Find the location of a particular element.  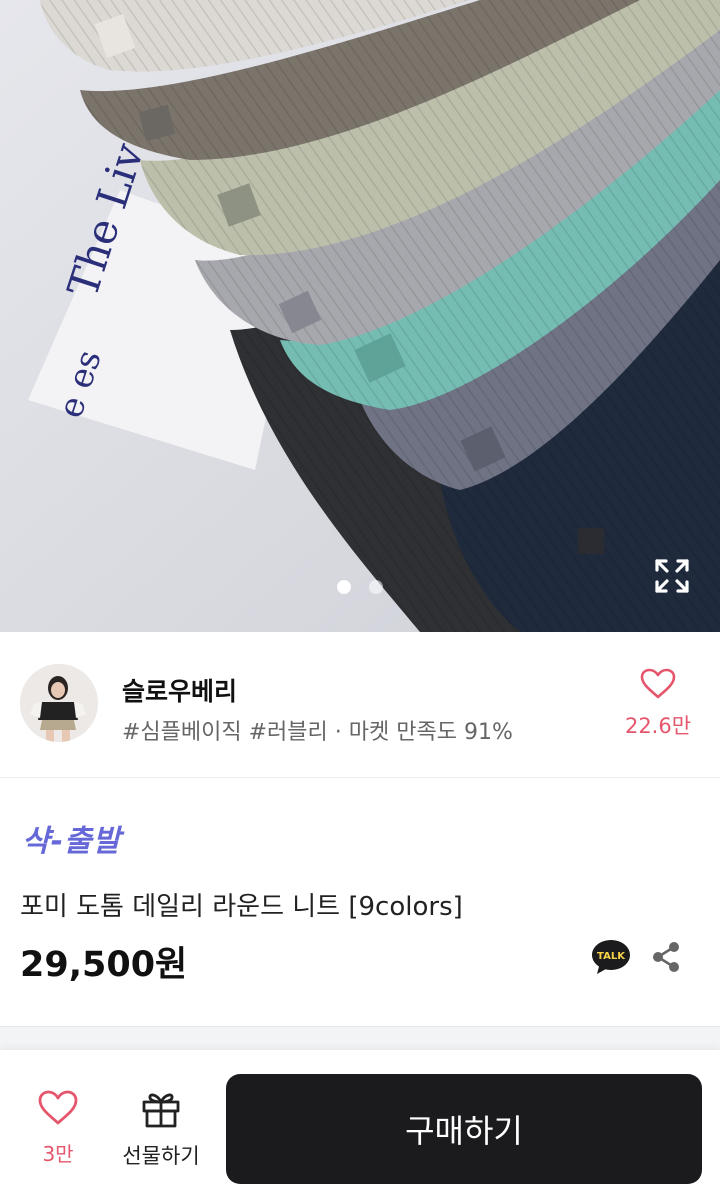

talk-icon: TALK is located at coordinates (611, 957).